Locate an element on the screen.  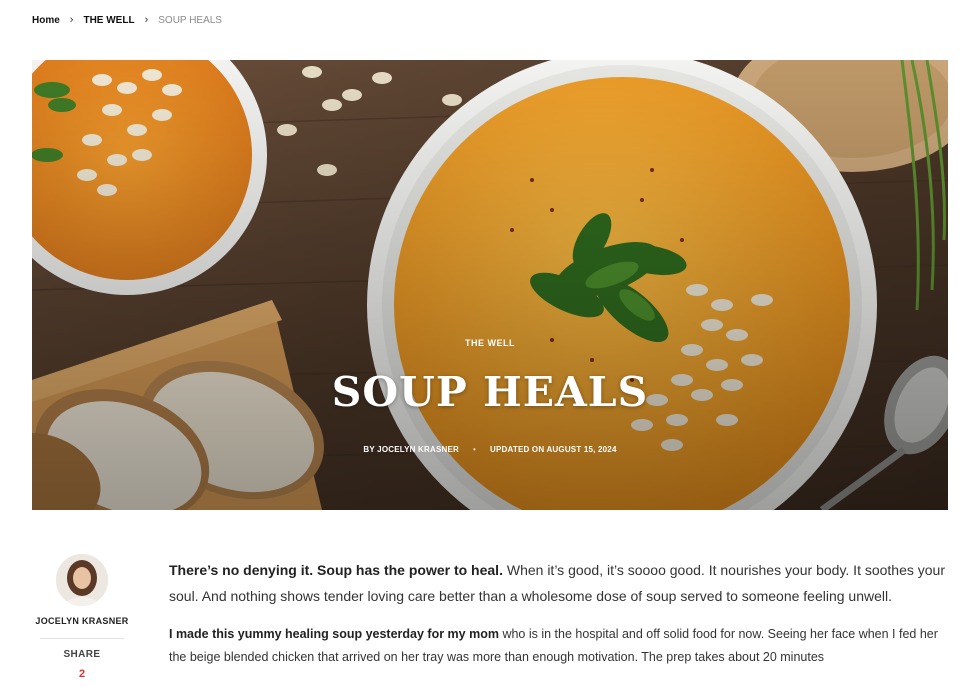
page-title: SOUP HEALS is located at coordinates (490, 392).